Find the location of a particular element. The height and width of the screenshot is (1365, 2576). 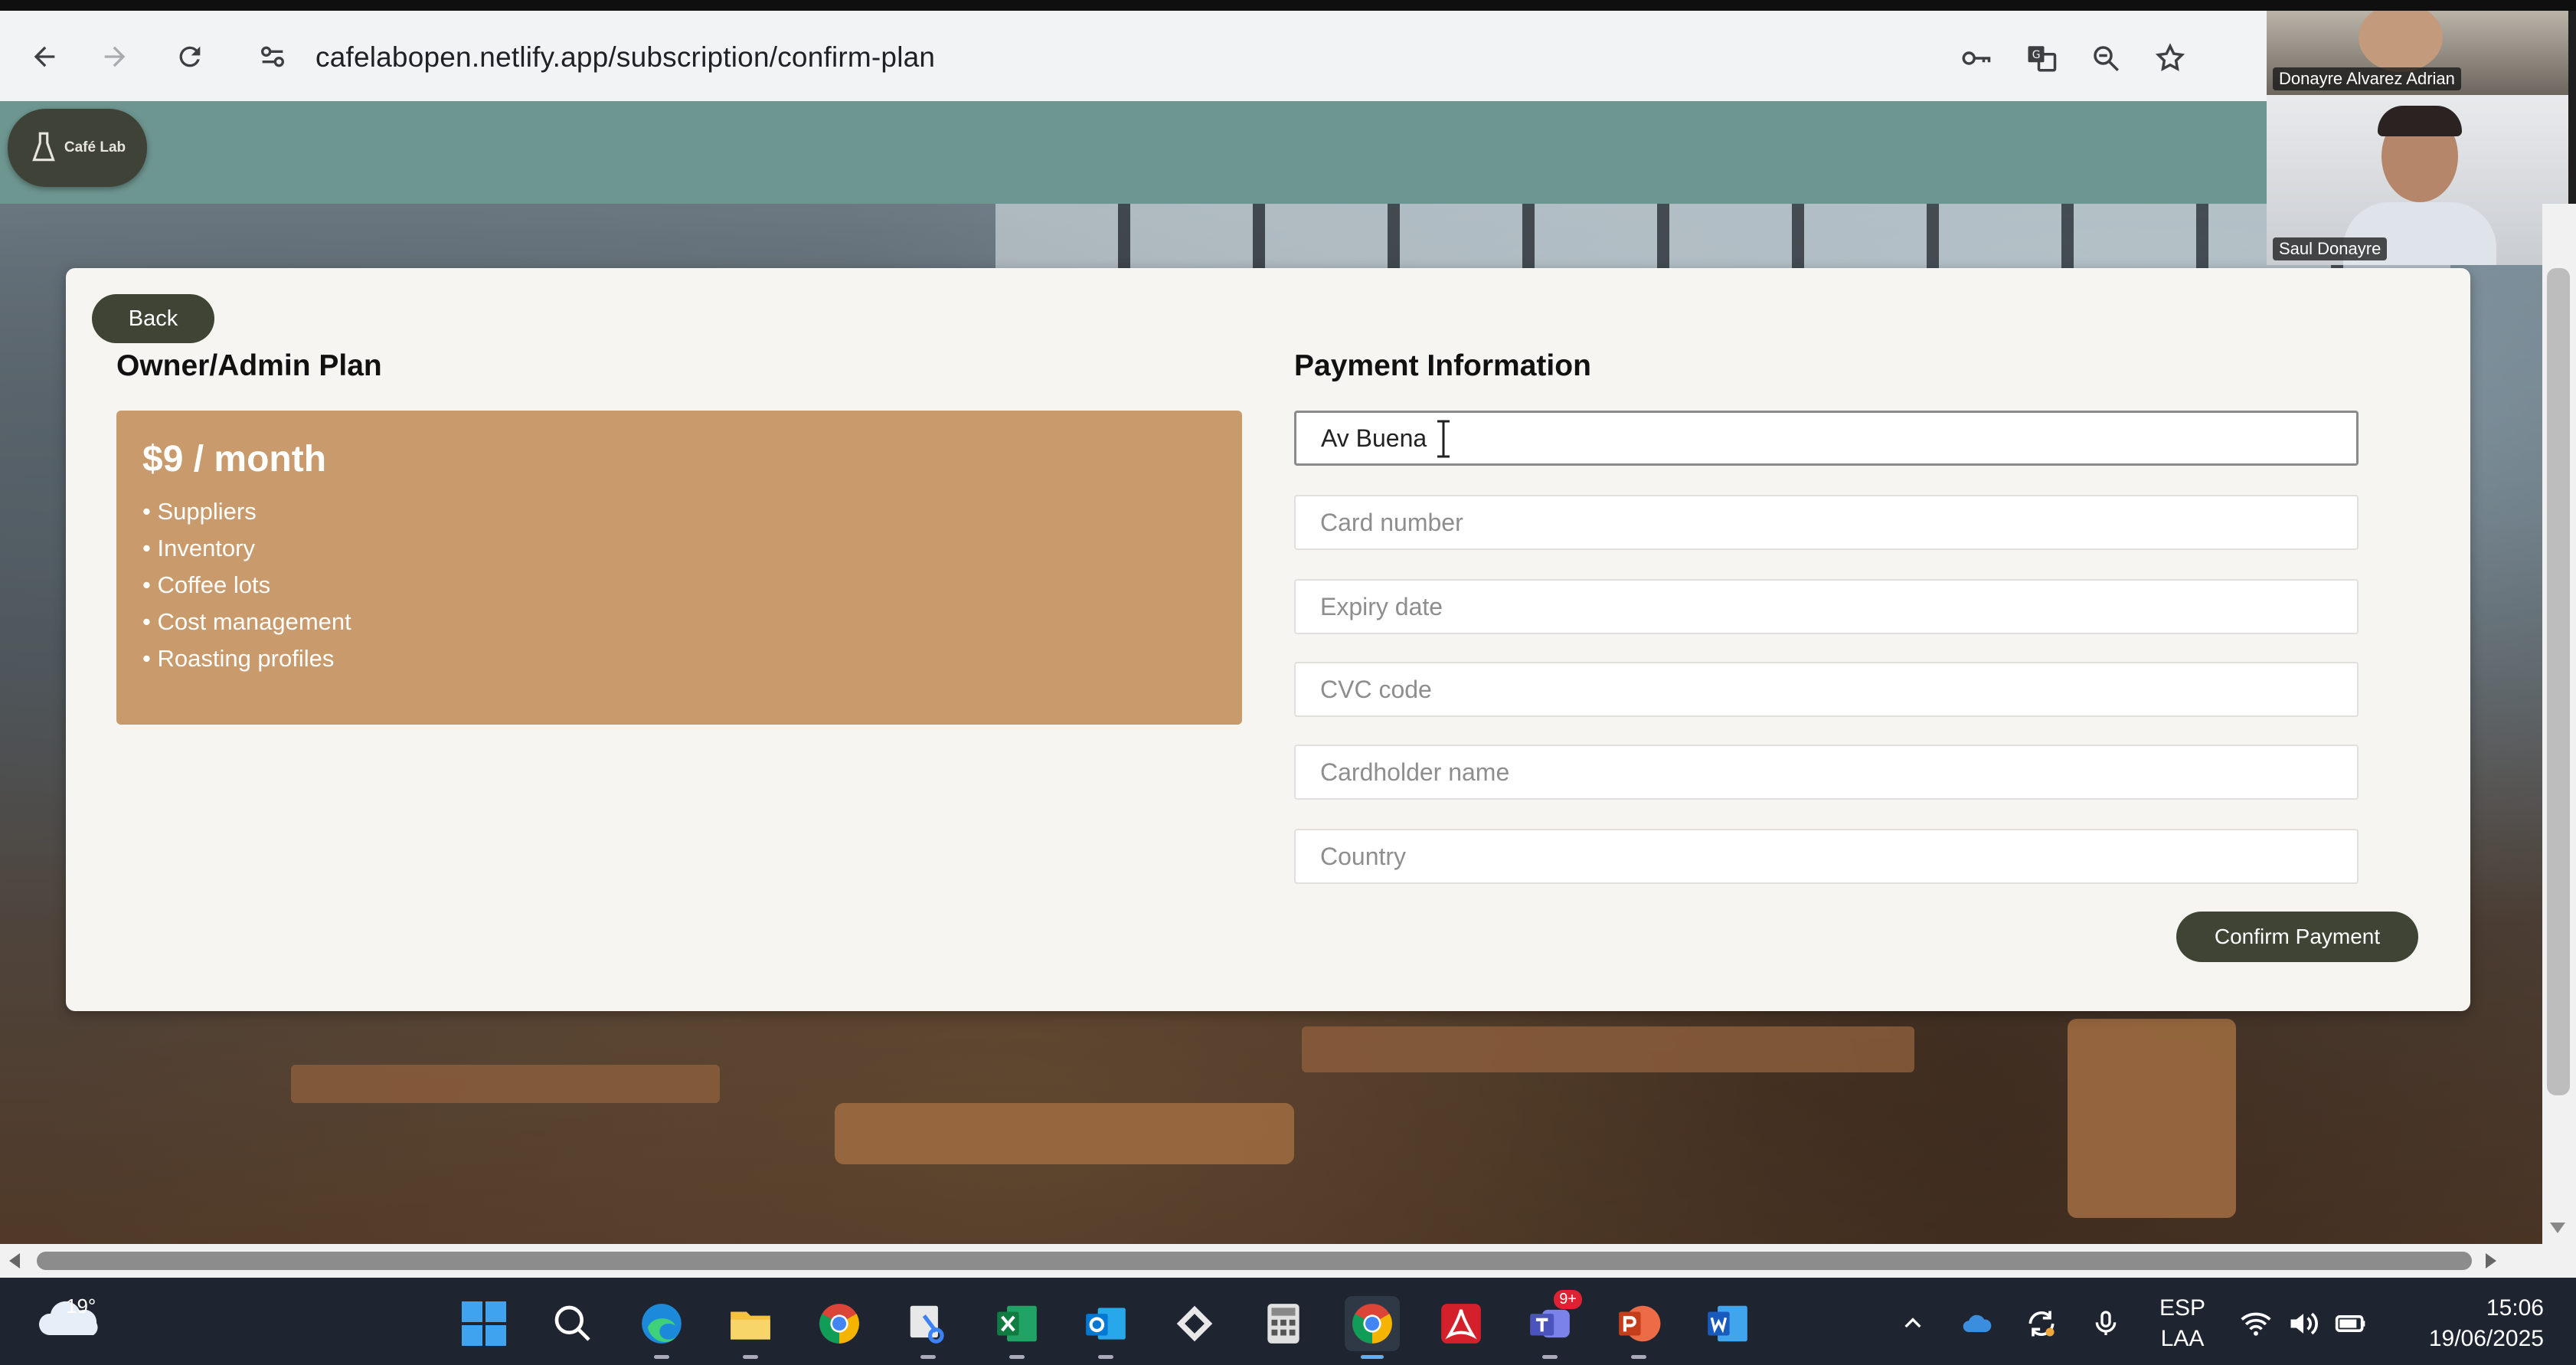

confirm-payment-button: Confirm Payment is located at coordinates (2297, 937).